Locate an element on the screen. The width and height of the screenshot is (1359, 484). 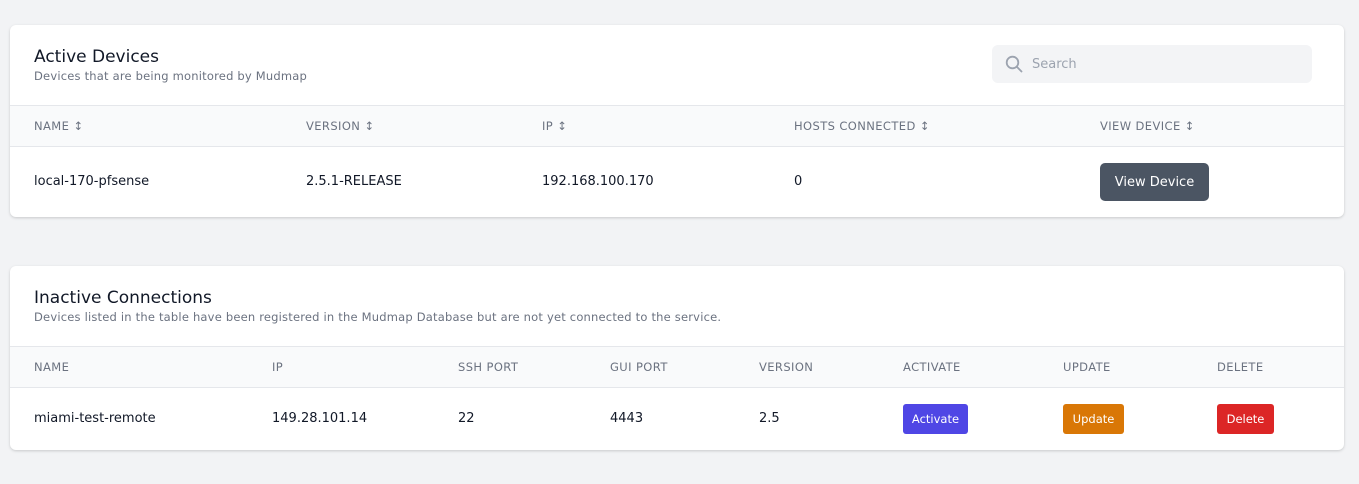
active-devices-title: Active Devices is located at coordinates (96, 57).